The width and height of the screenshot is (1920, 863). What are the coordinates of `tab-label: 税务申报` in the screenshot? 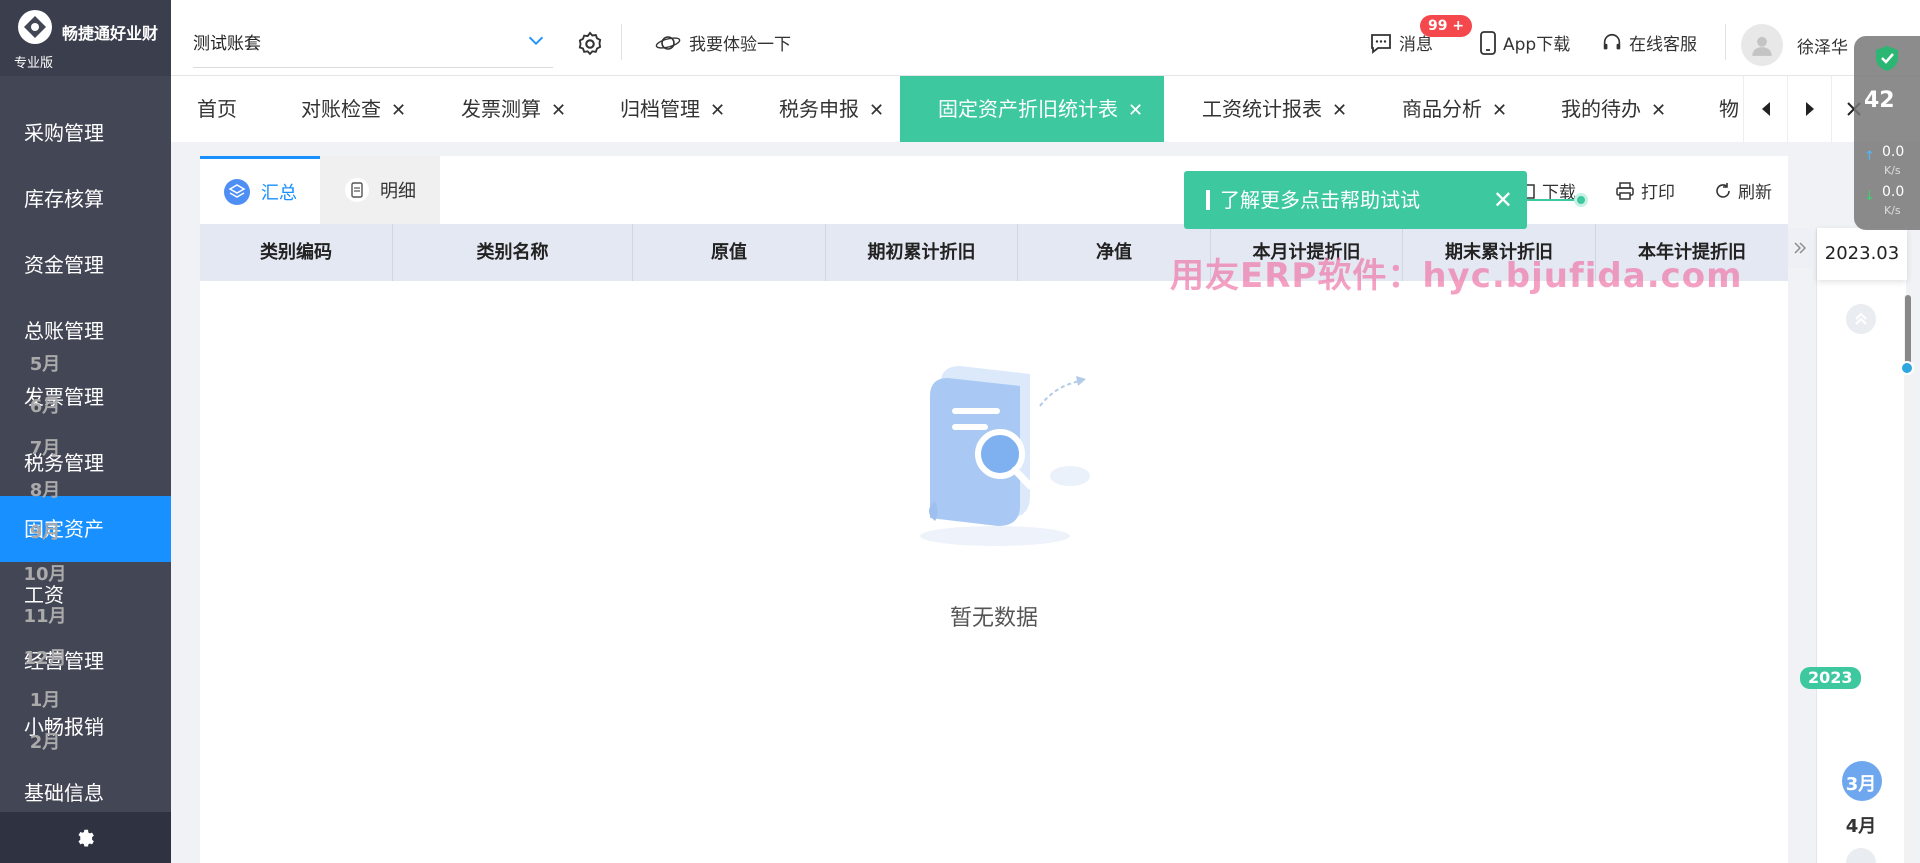 It's located at (819, 109).